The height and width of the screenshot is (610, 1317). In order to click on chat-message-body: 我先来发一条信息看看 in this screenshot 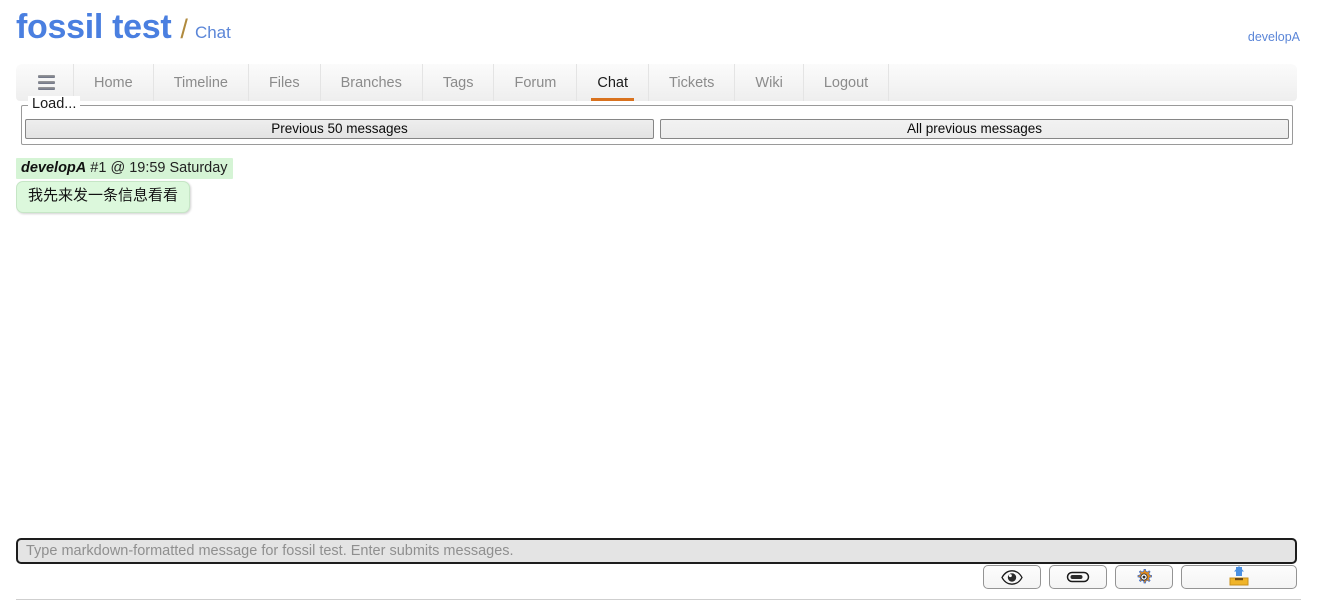, I will do `click(103, 197)`.